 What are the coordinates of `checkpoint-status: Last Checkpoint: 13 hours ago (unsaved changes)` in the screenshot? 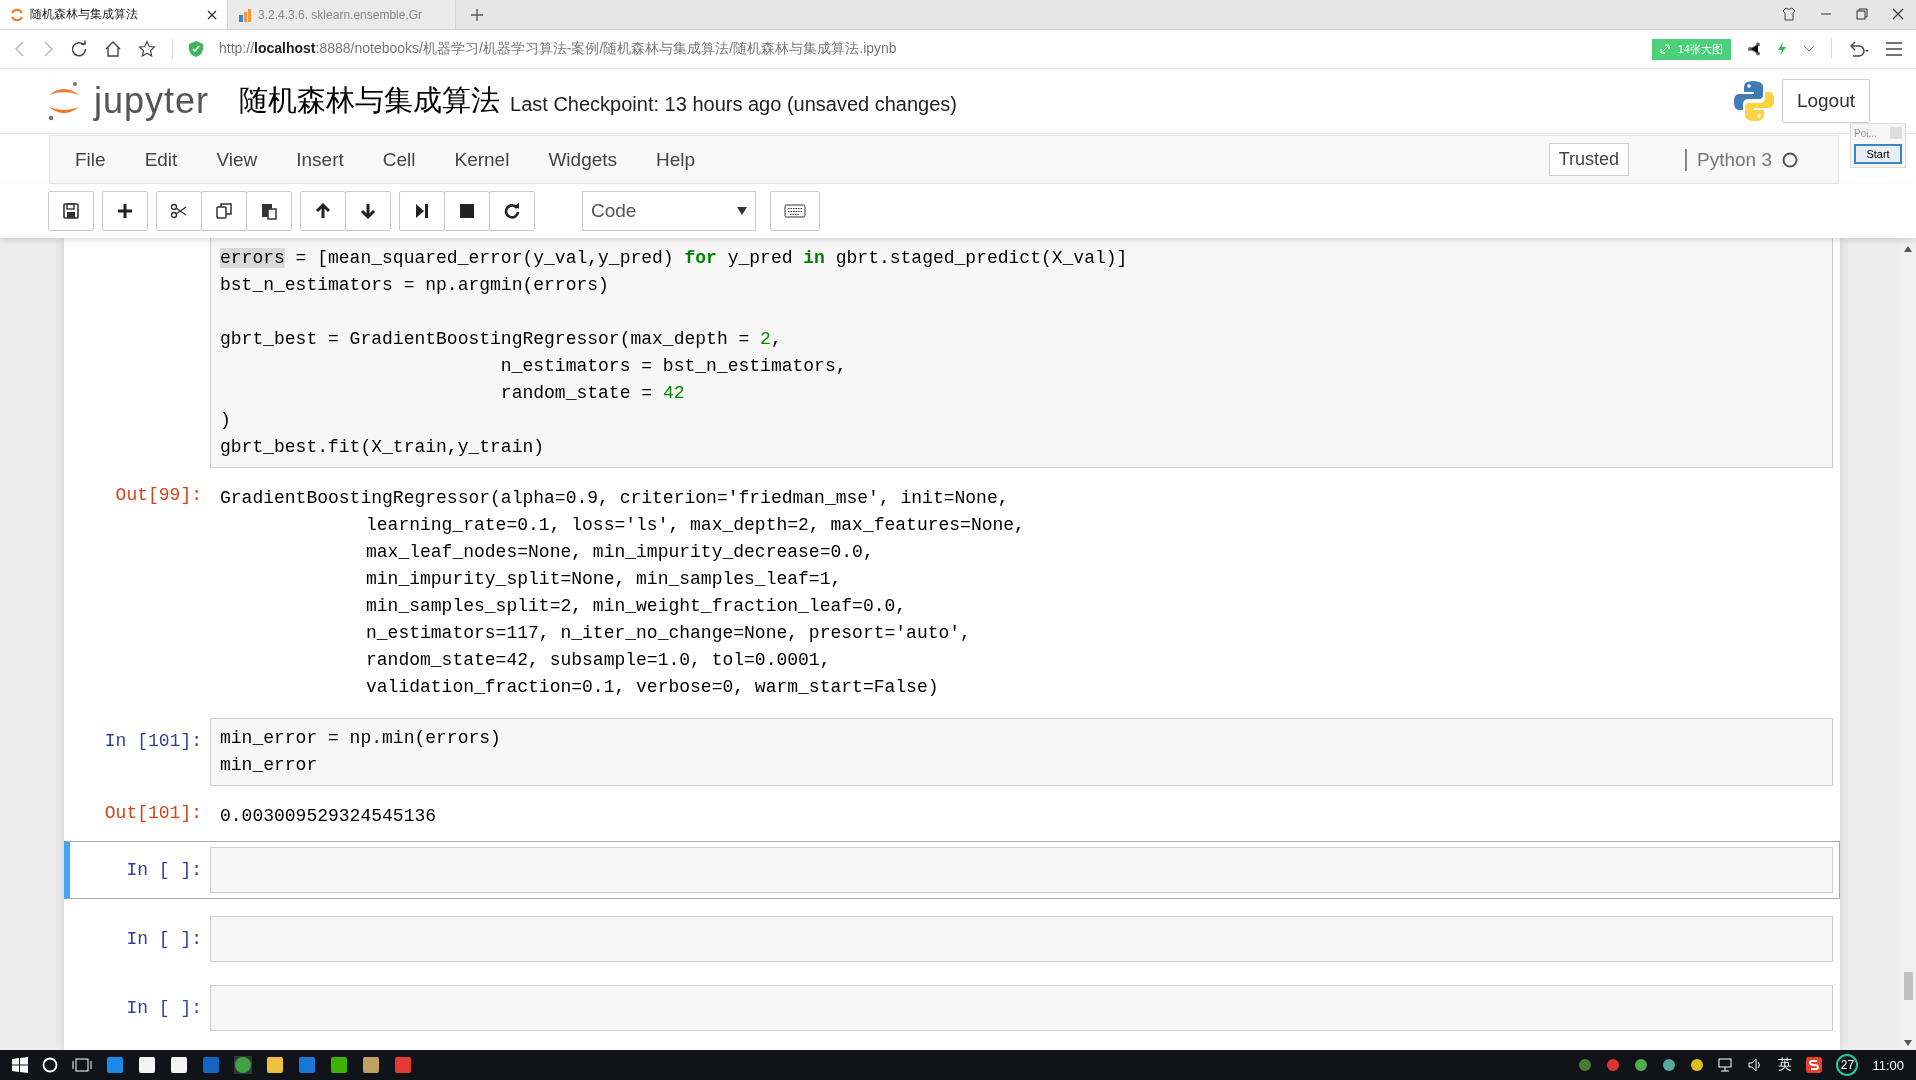 It's located at (733, 104).